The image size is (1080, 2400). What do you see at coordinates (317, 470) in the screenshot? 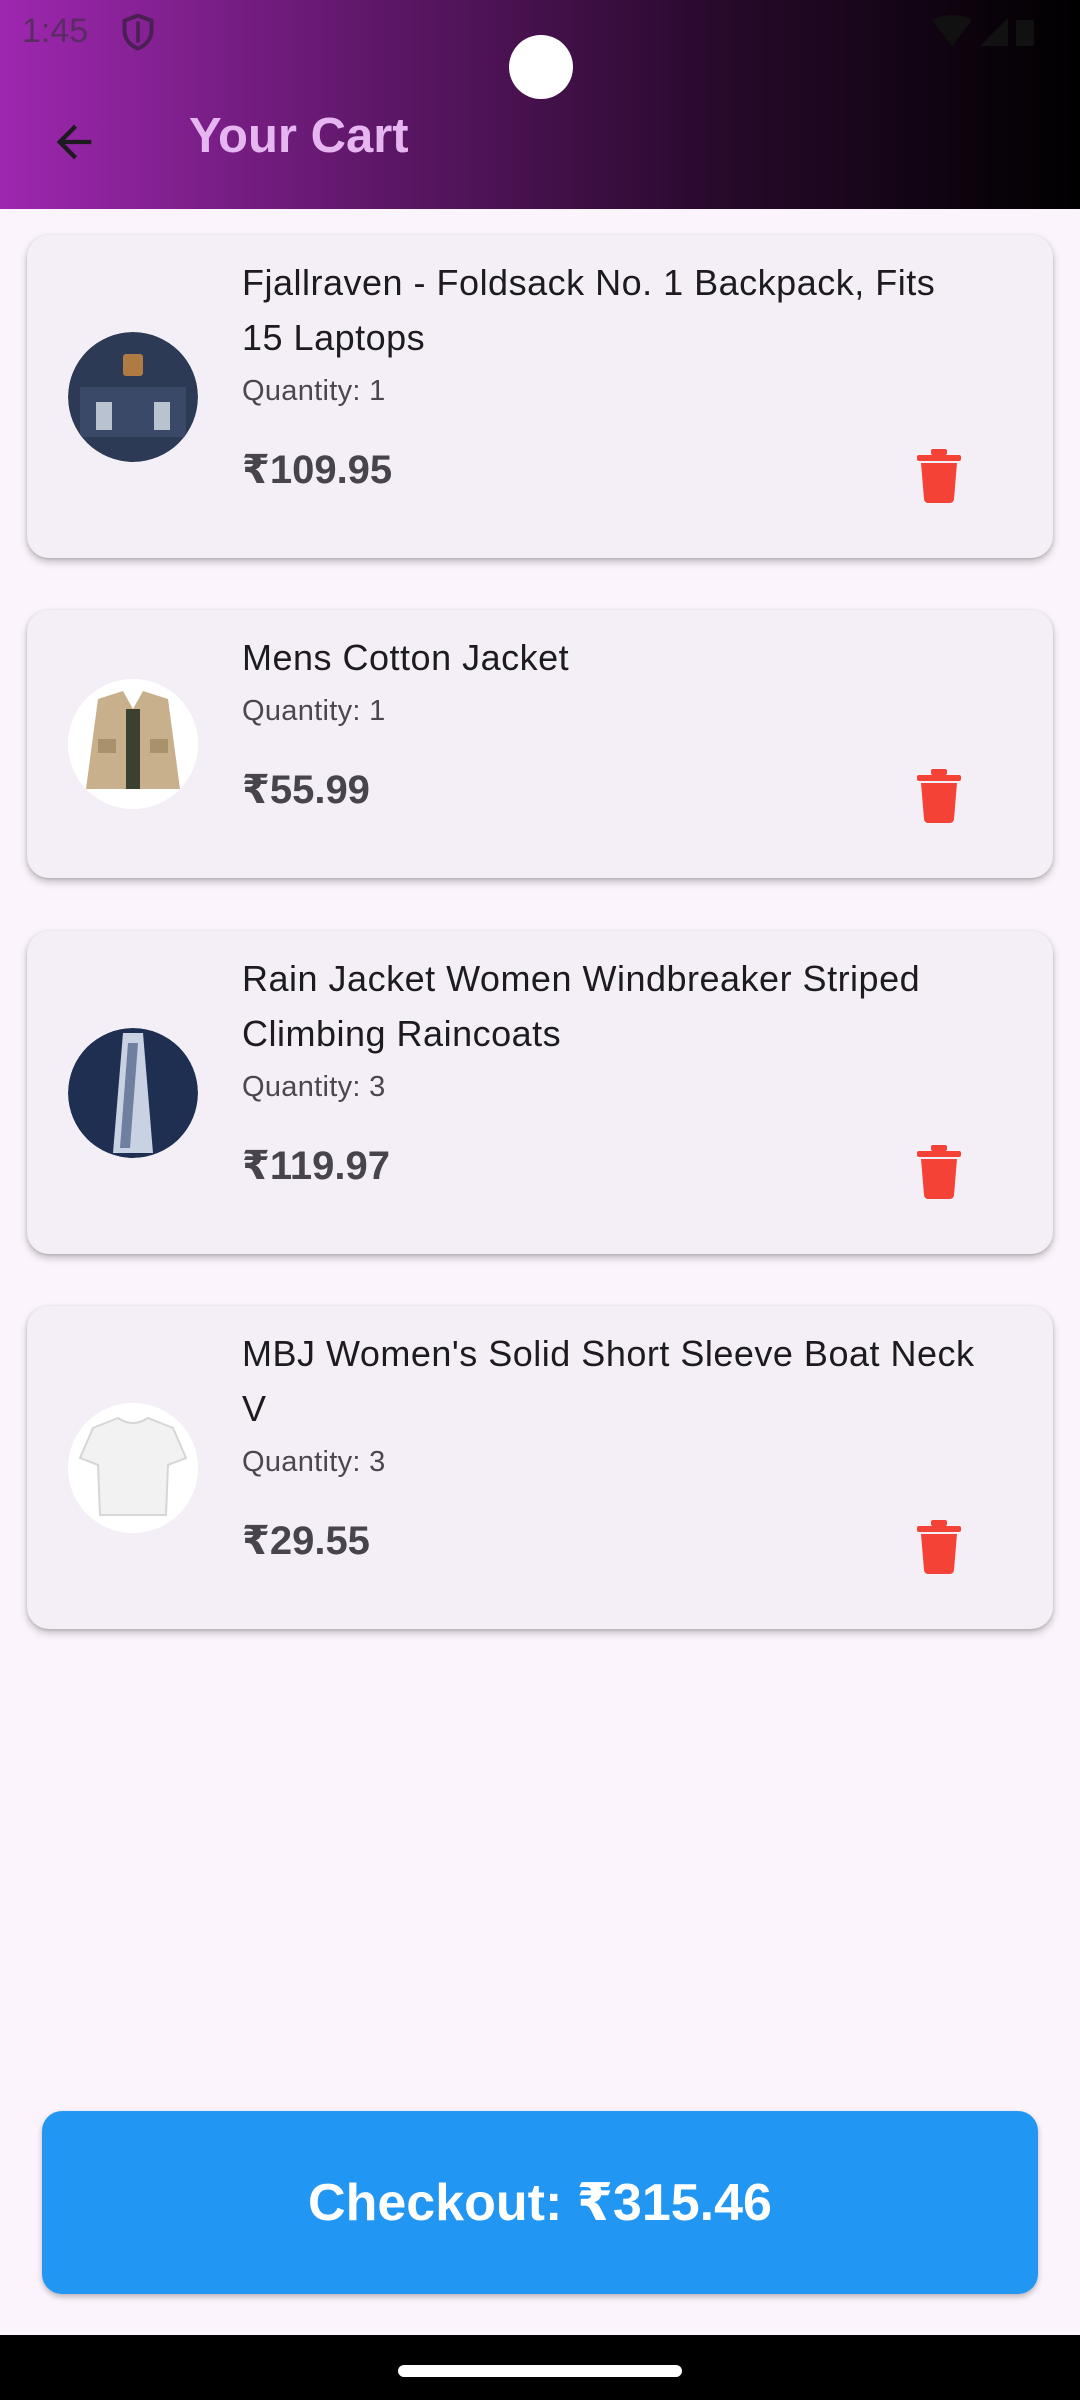
I see `product-price: ₹109.95` at bounding box center [317, 470].